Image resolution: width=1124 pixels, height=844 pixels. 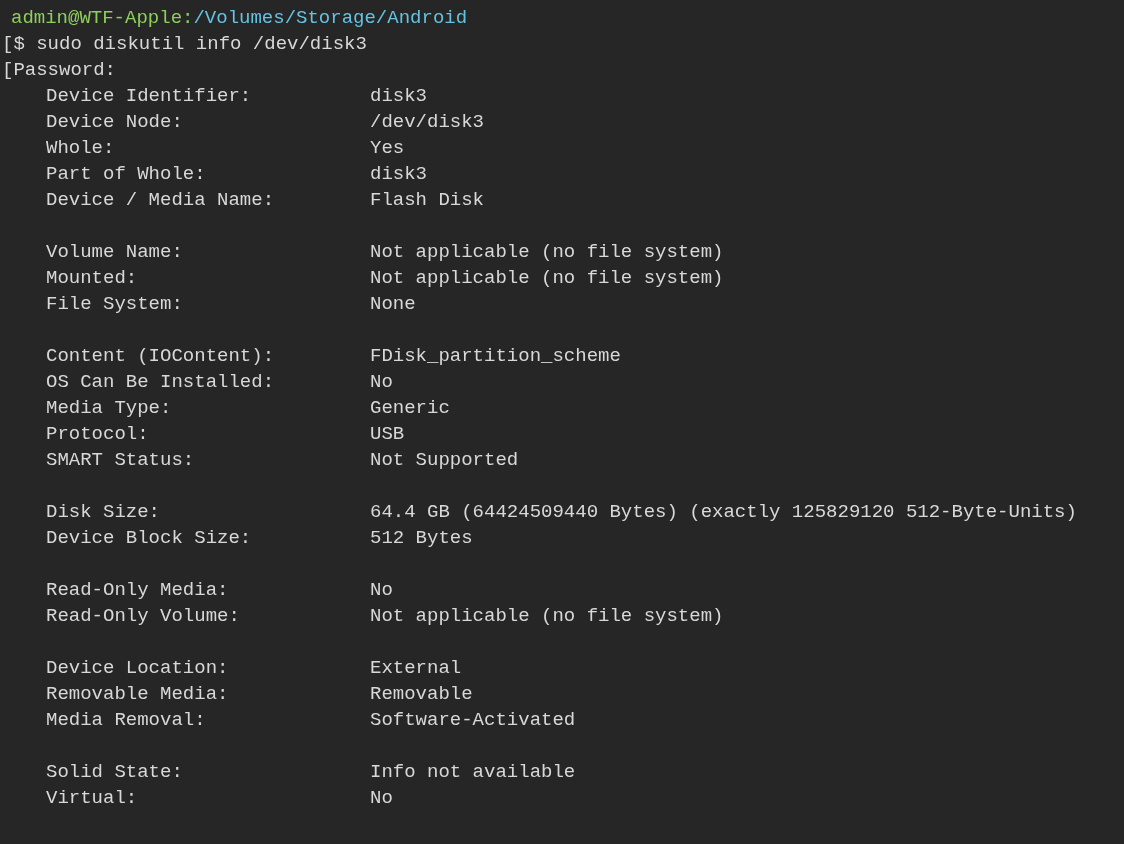 What do you see at coordinates (109, 408) in the screenshot?
I see `field-label: Media Type:` at bounding box center [109, 408].